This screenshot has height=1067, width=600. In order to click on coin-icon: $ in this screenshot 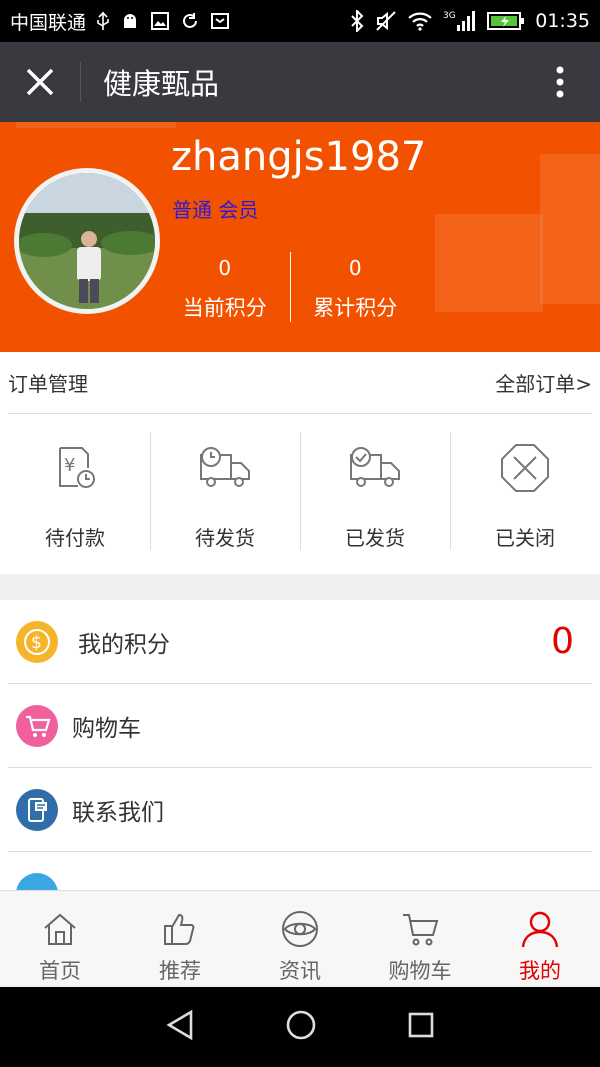, I will do `click(37, 641)`.